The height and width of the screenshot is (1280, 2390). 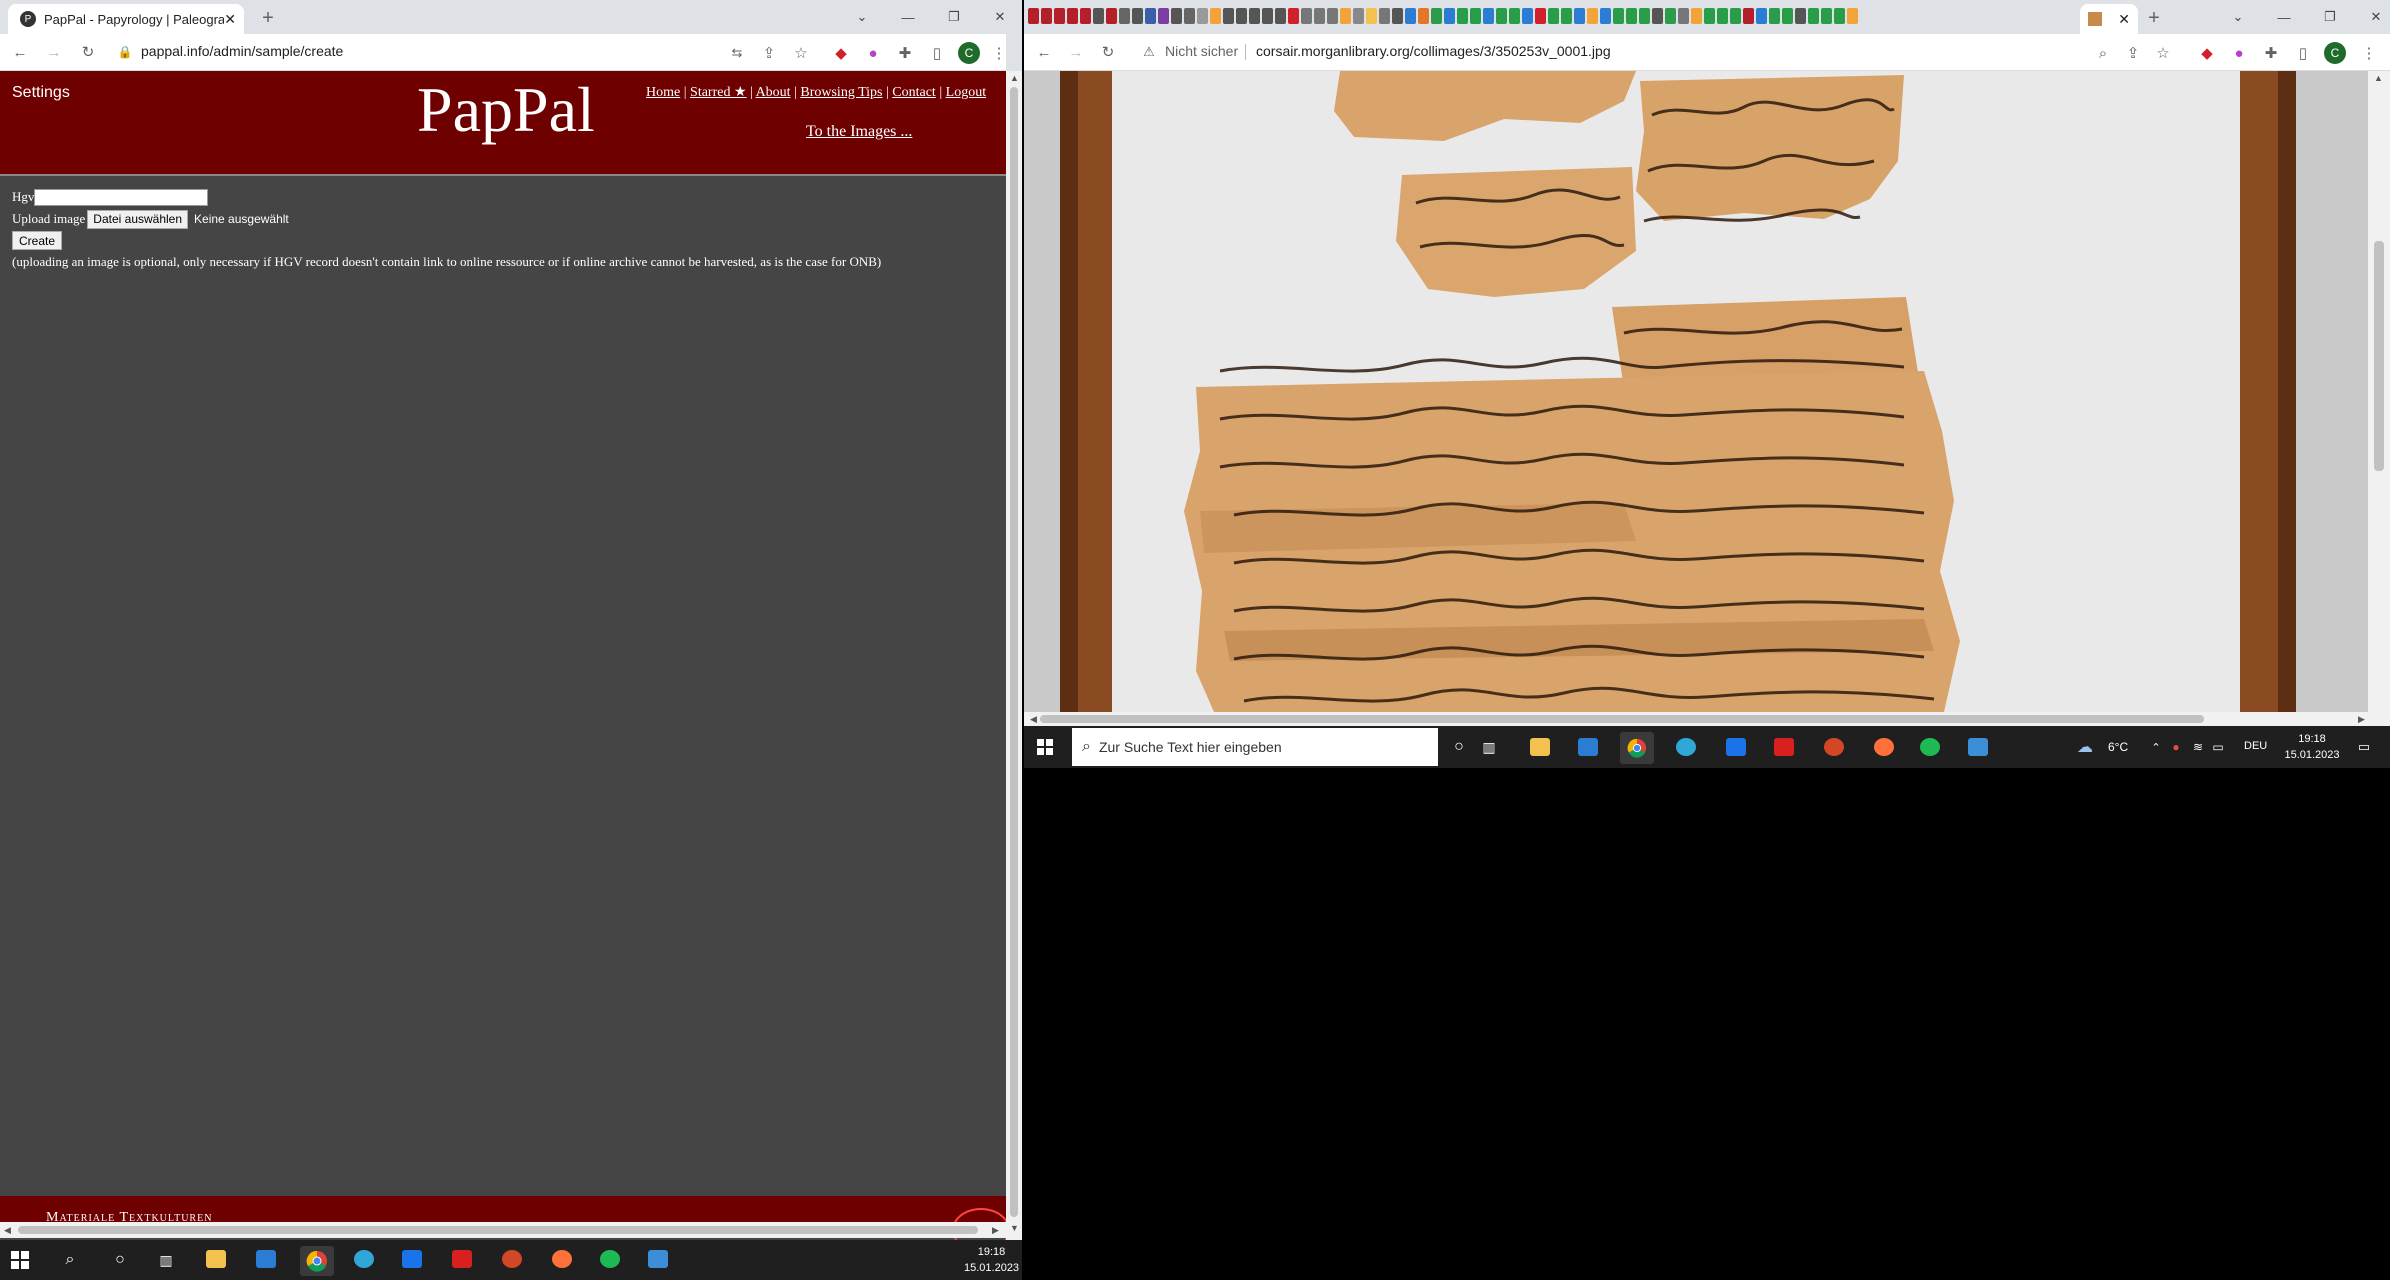 I want to click on profile-avatar: C, so click(x=969, y=53).